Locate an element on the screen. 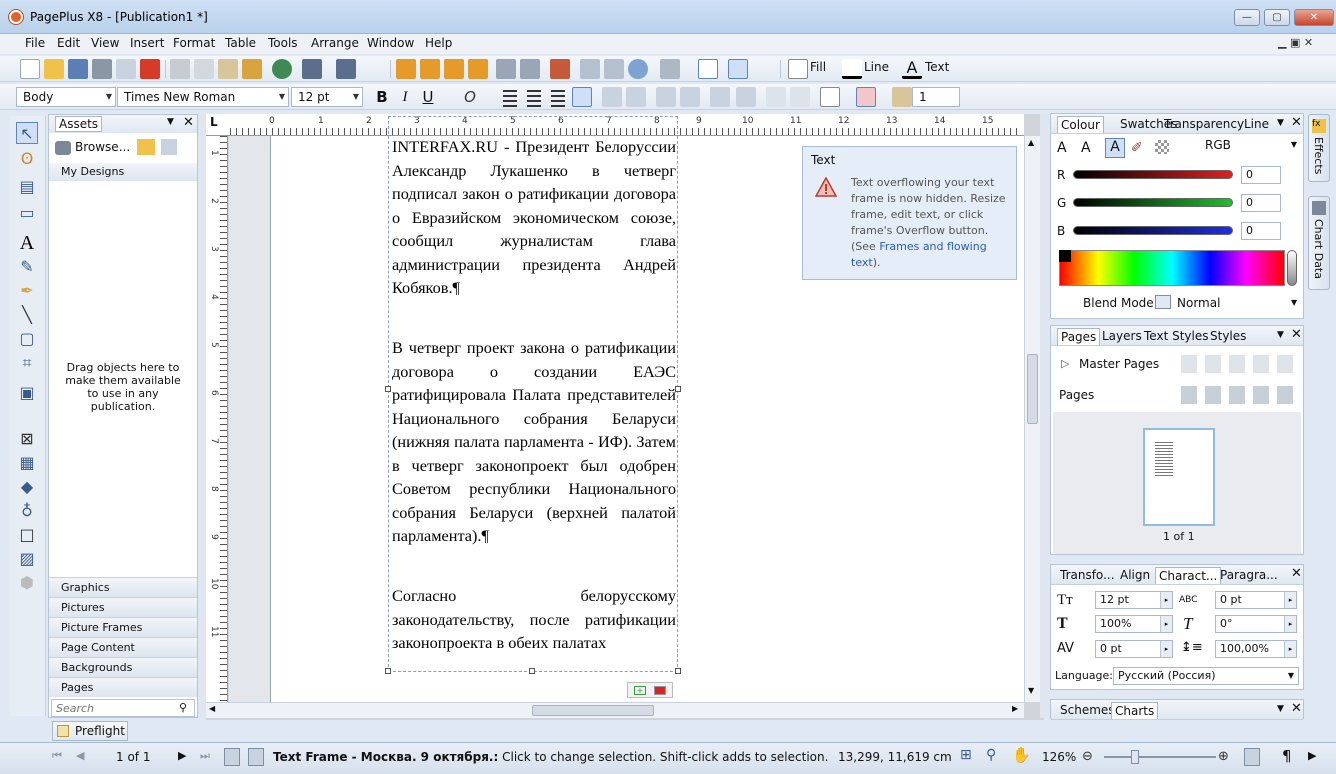 Image resolution: width=1336 pixels, height=774 pixels. next-page-icon: ▶ is located at coordinates (182, 755).